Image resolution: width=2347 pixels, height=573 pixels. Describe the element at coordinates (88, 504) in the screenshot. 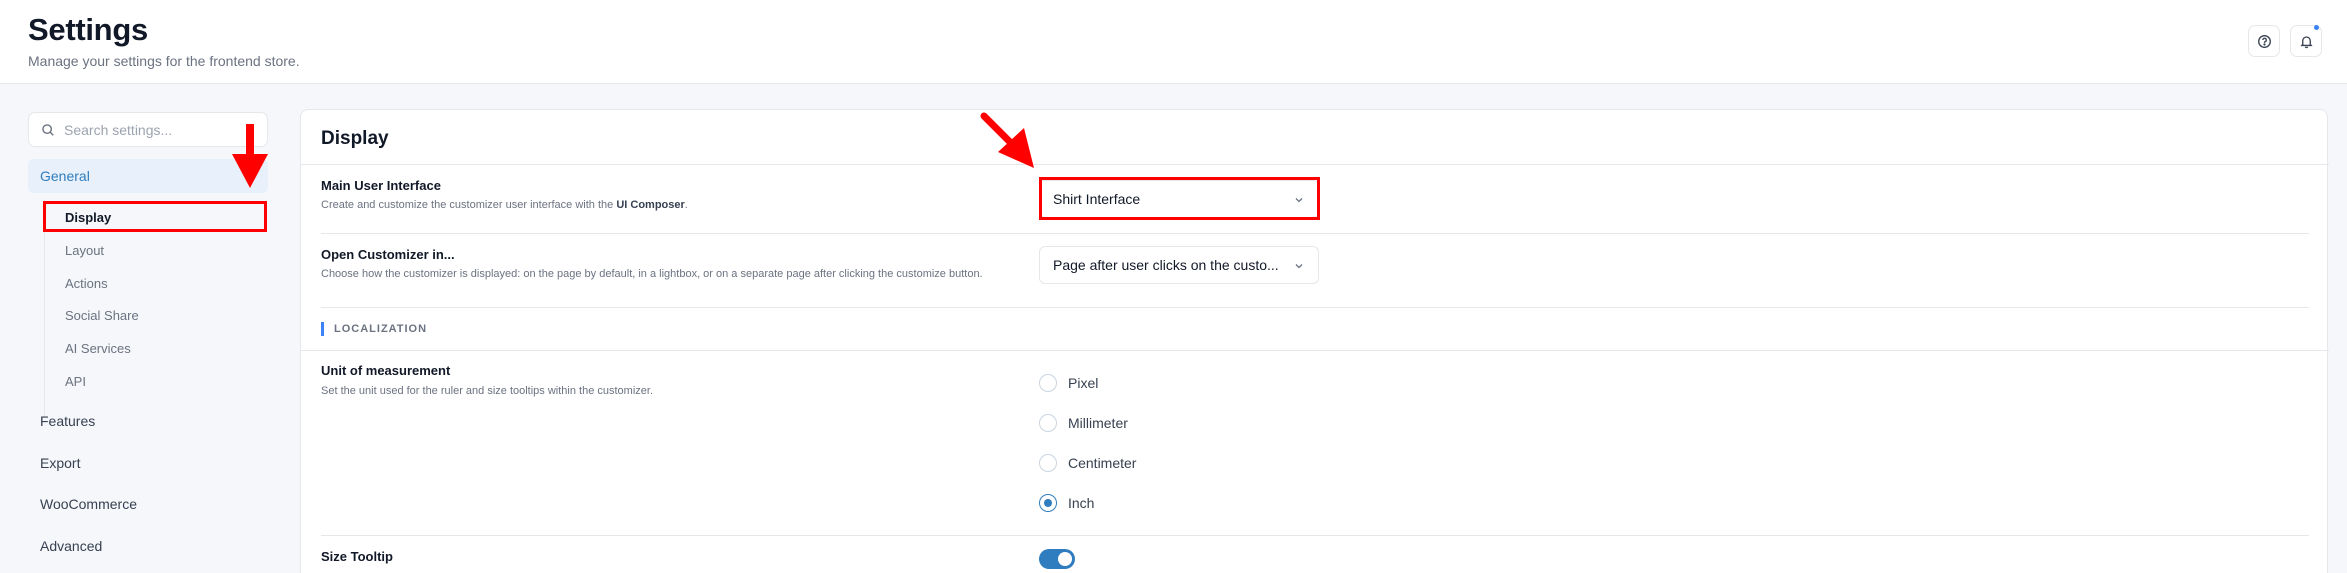

I see `sidebar-item-woocommerce: WooCommerce` at that location.